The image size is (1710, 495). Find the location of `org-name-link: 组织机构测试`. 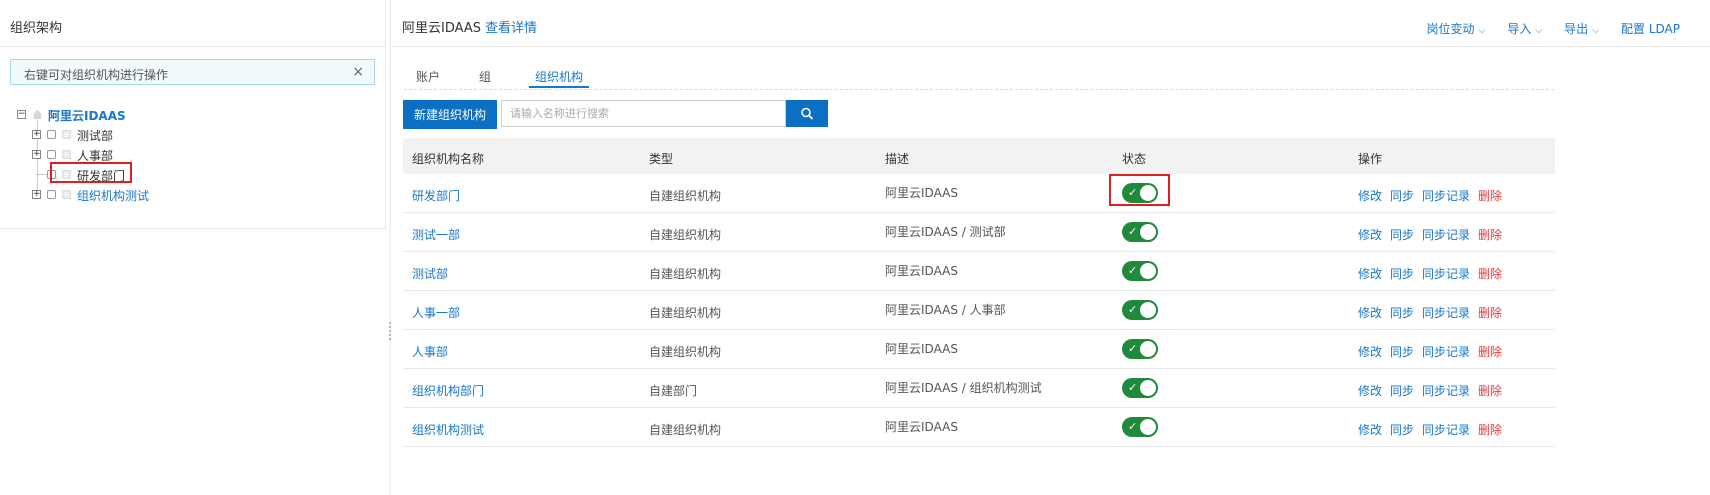

org-name-link: 组织机构测试 is located at coordinates (448, 429).